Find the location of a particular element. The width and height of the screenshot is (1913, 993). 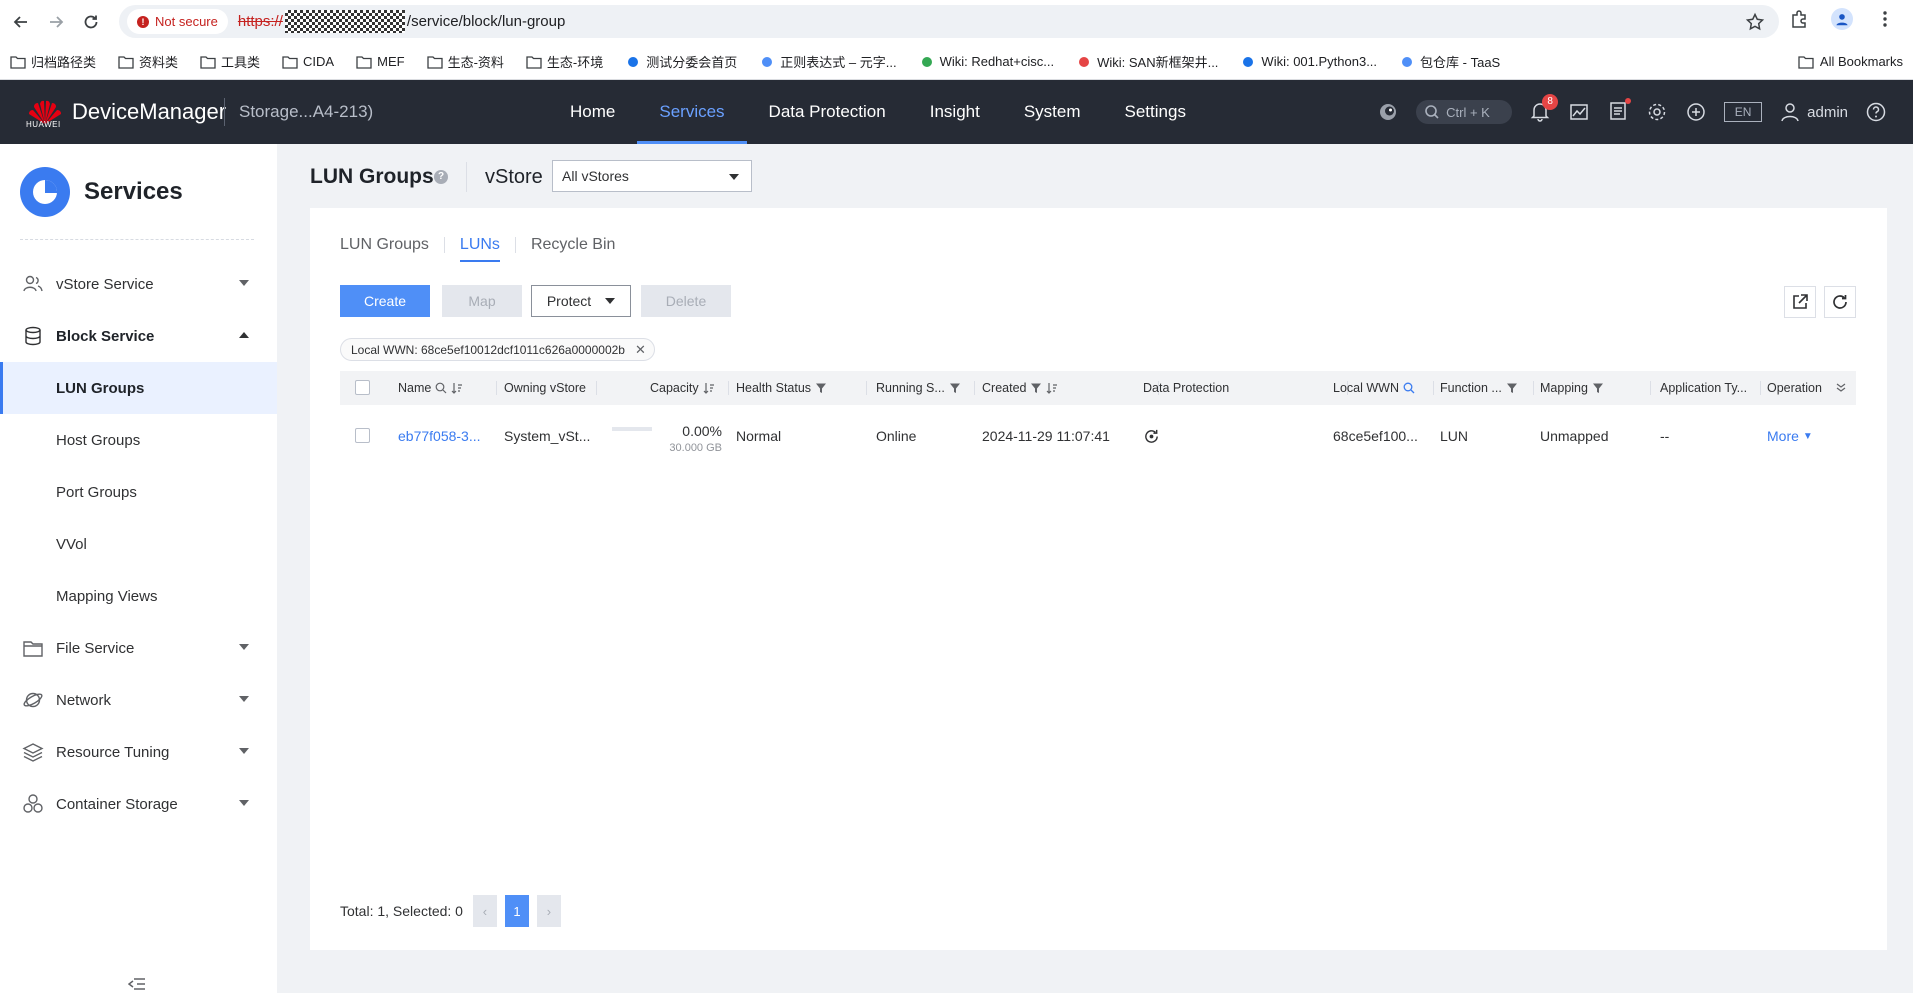

bookmark-item: 包仓库 - TaaS is located at coordinates (1449, 61).